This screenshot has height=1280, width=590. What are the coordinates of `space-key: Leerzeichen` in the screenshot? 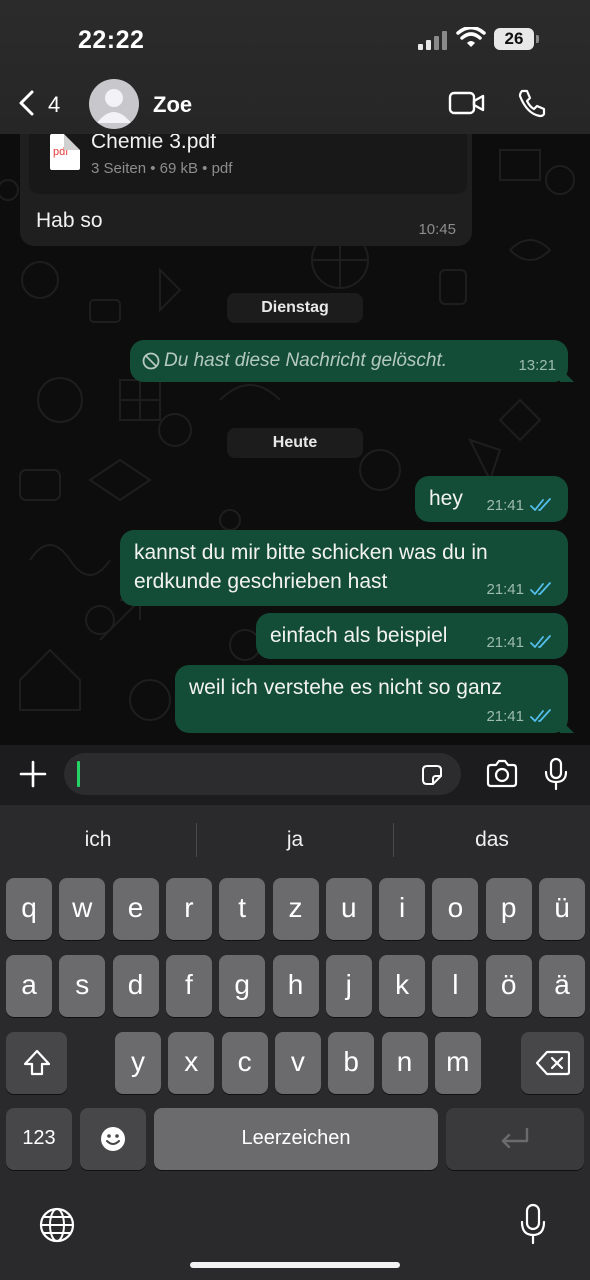 It's located at (296, 1139).